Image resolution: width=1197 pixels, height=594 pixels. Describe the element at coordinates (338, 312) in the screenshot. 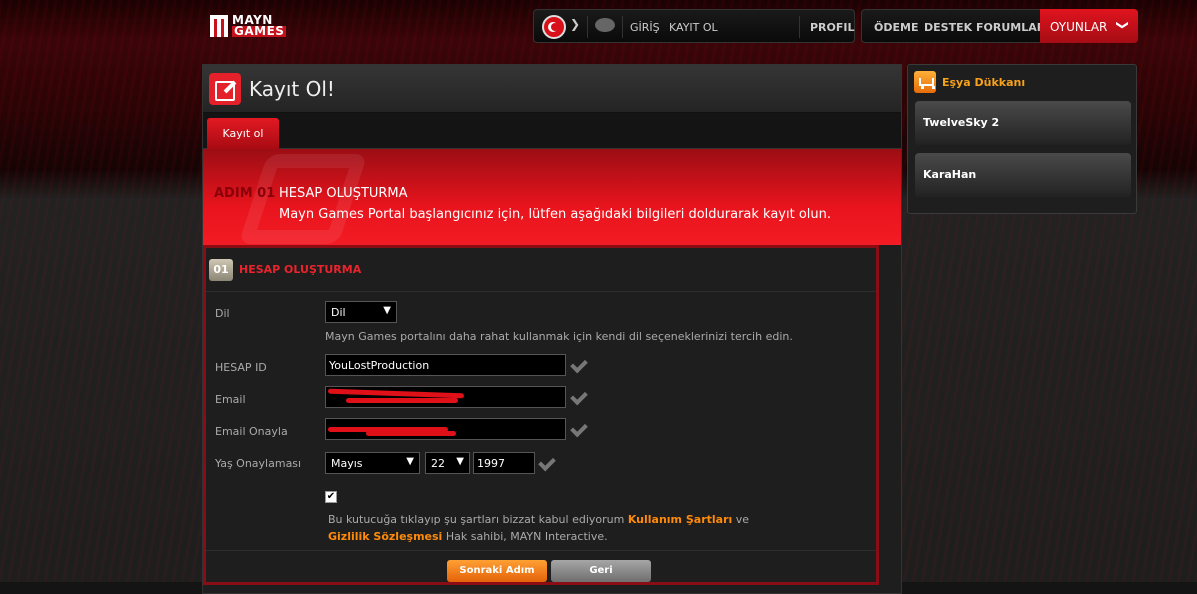

I see `language-select-value: Dil` at that location.